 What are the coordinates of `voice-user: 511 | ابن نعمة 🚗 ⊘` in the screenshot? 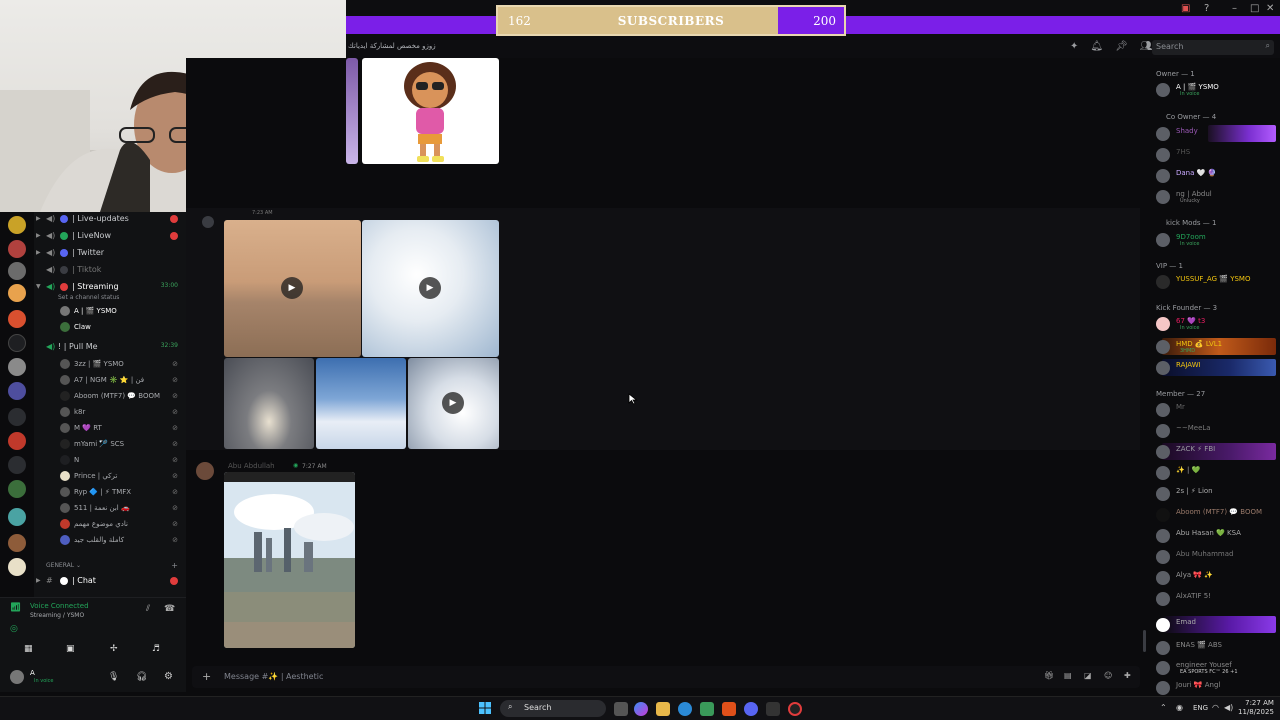 It's located at (122, 509).